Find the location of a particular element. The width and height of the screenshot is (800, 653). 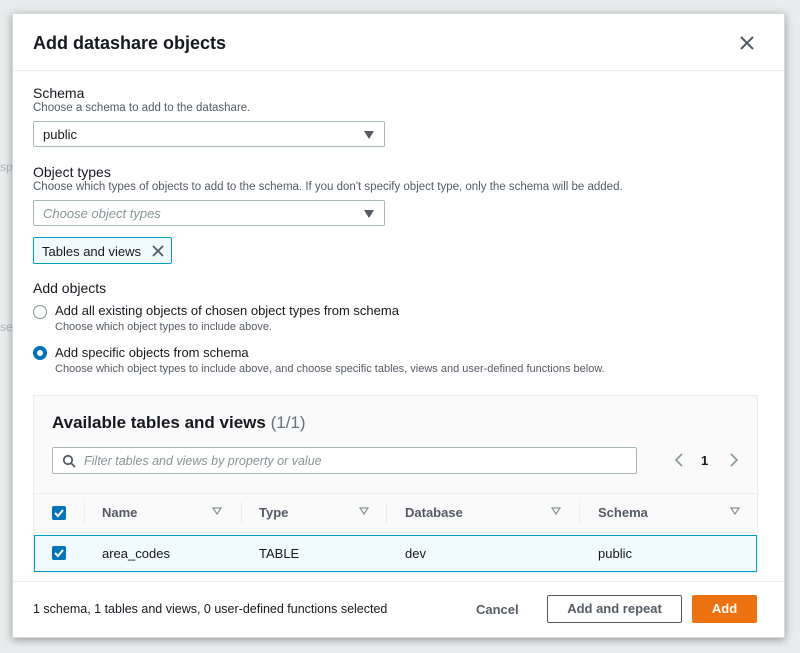

schema-select-value: public is located at coordinates (60, 134).